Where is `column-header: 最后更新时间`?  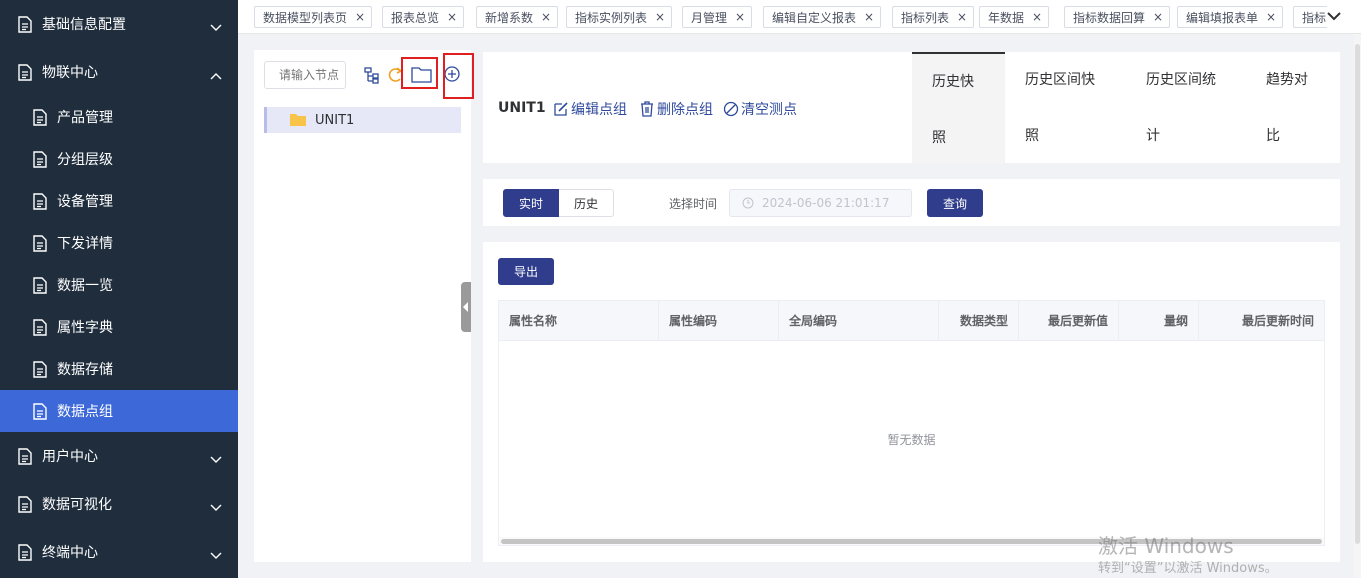
column-header: 最后更新时间 is located at coordinates (1261, 321).